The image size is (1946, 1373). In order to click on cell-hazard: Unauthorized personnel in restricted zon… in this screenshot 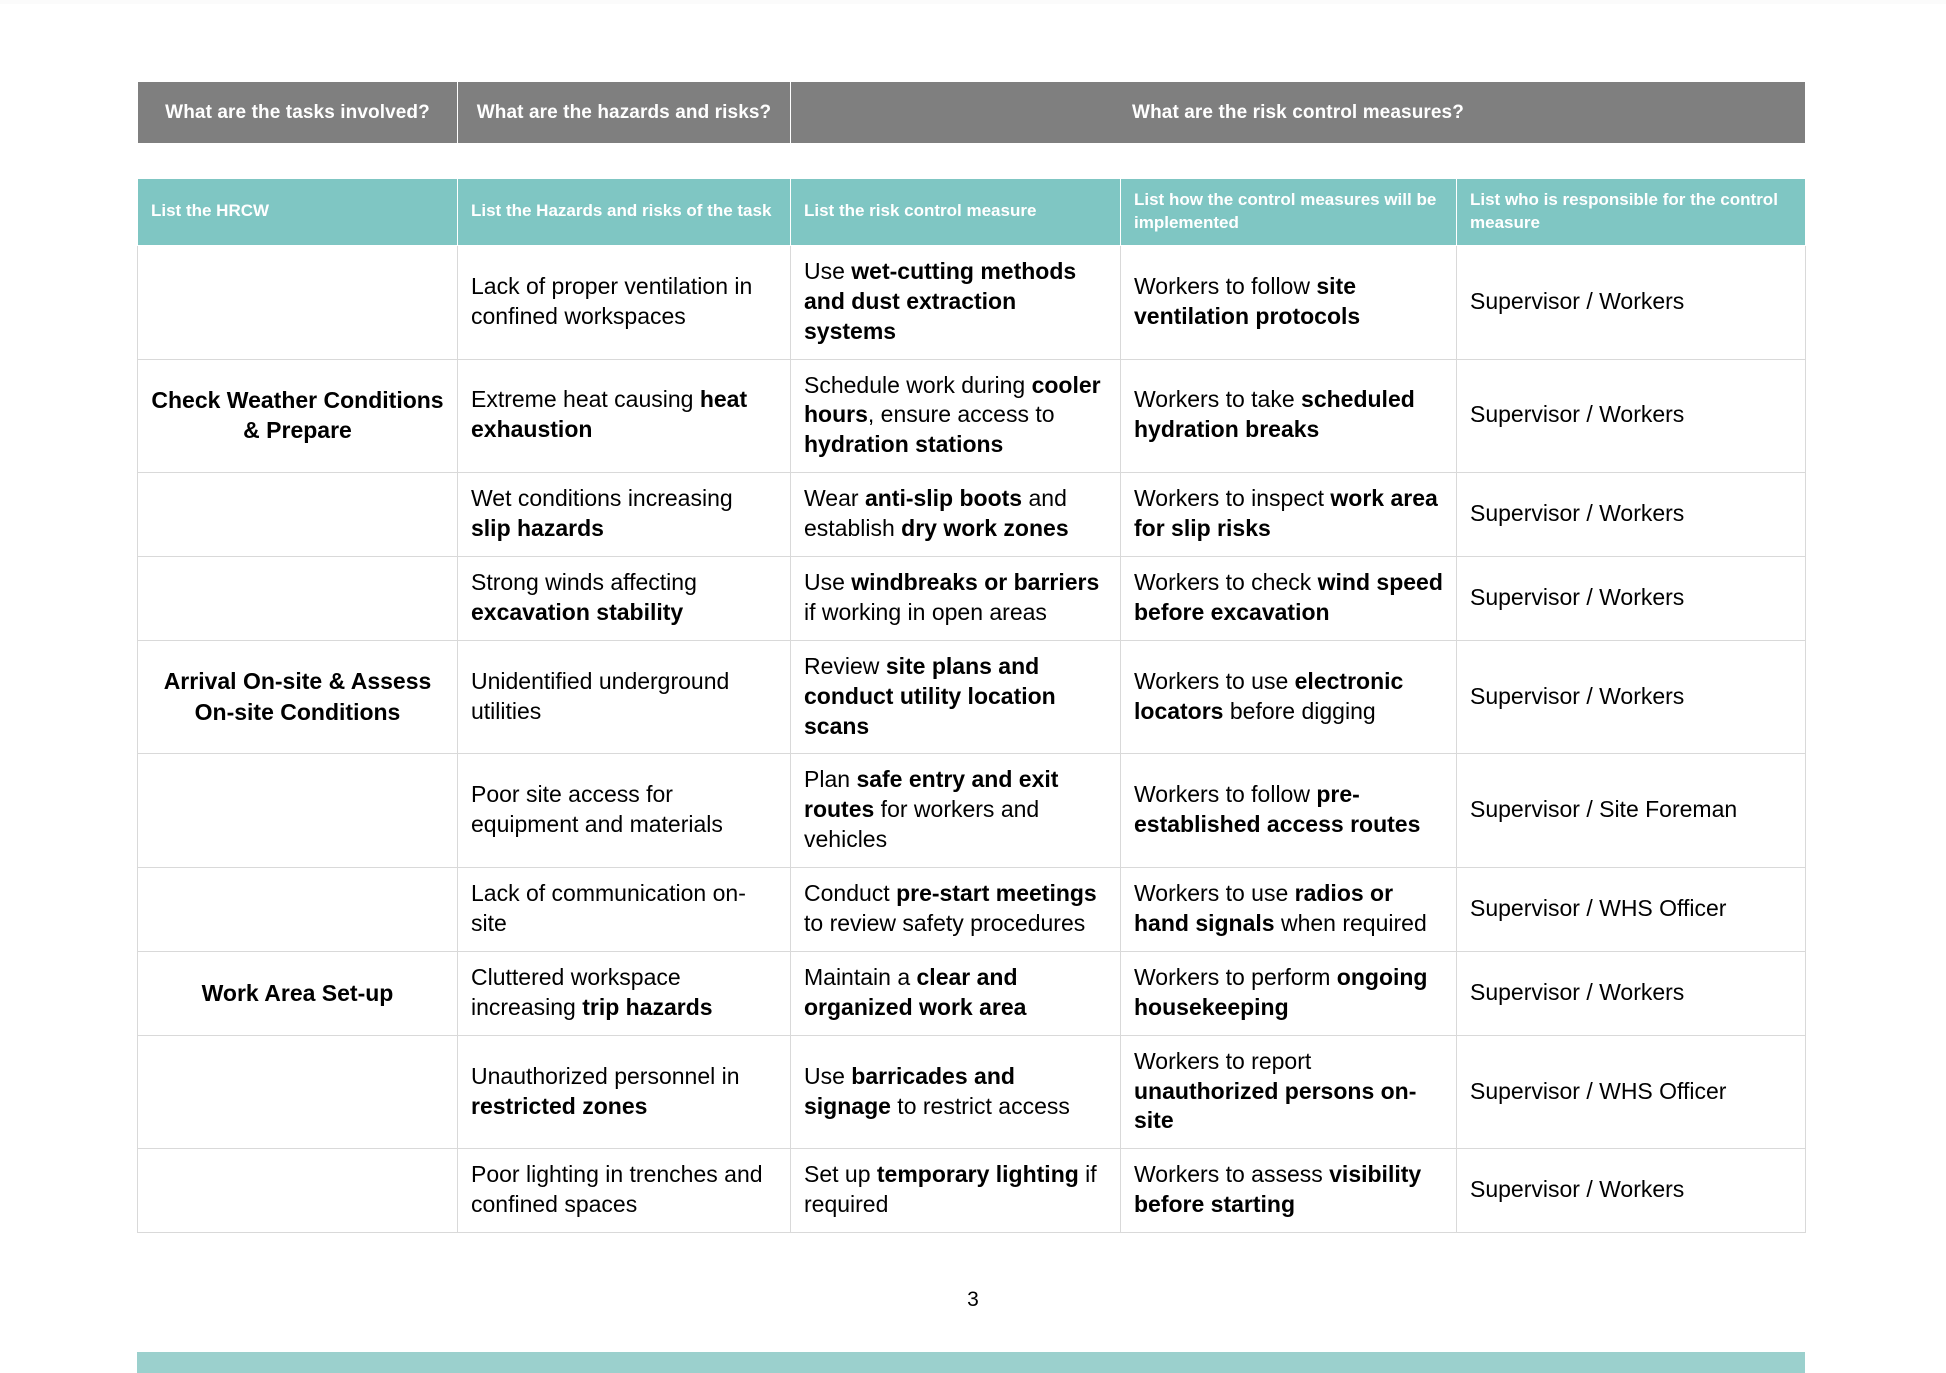, I will do `click(624, 1092)`.